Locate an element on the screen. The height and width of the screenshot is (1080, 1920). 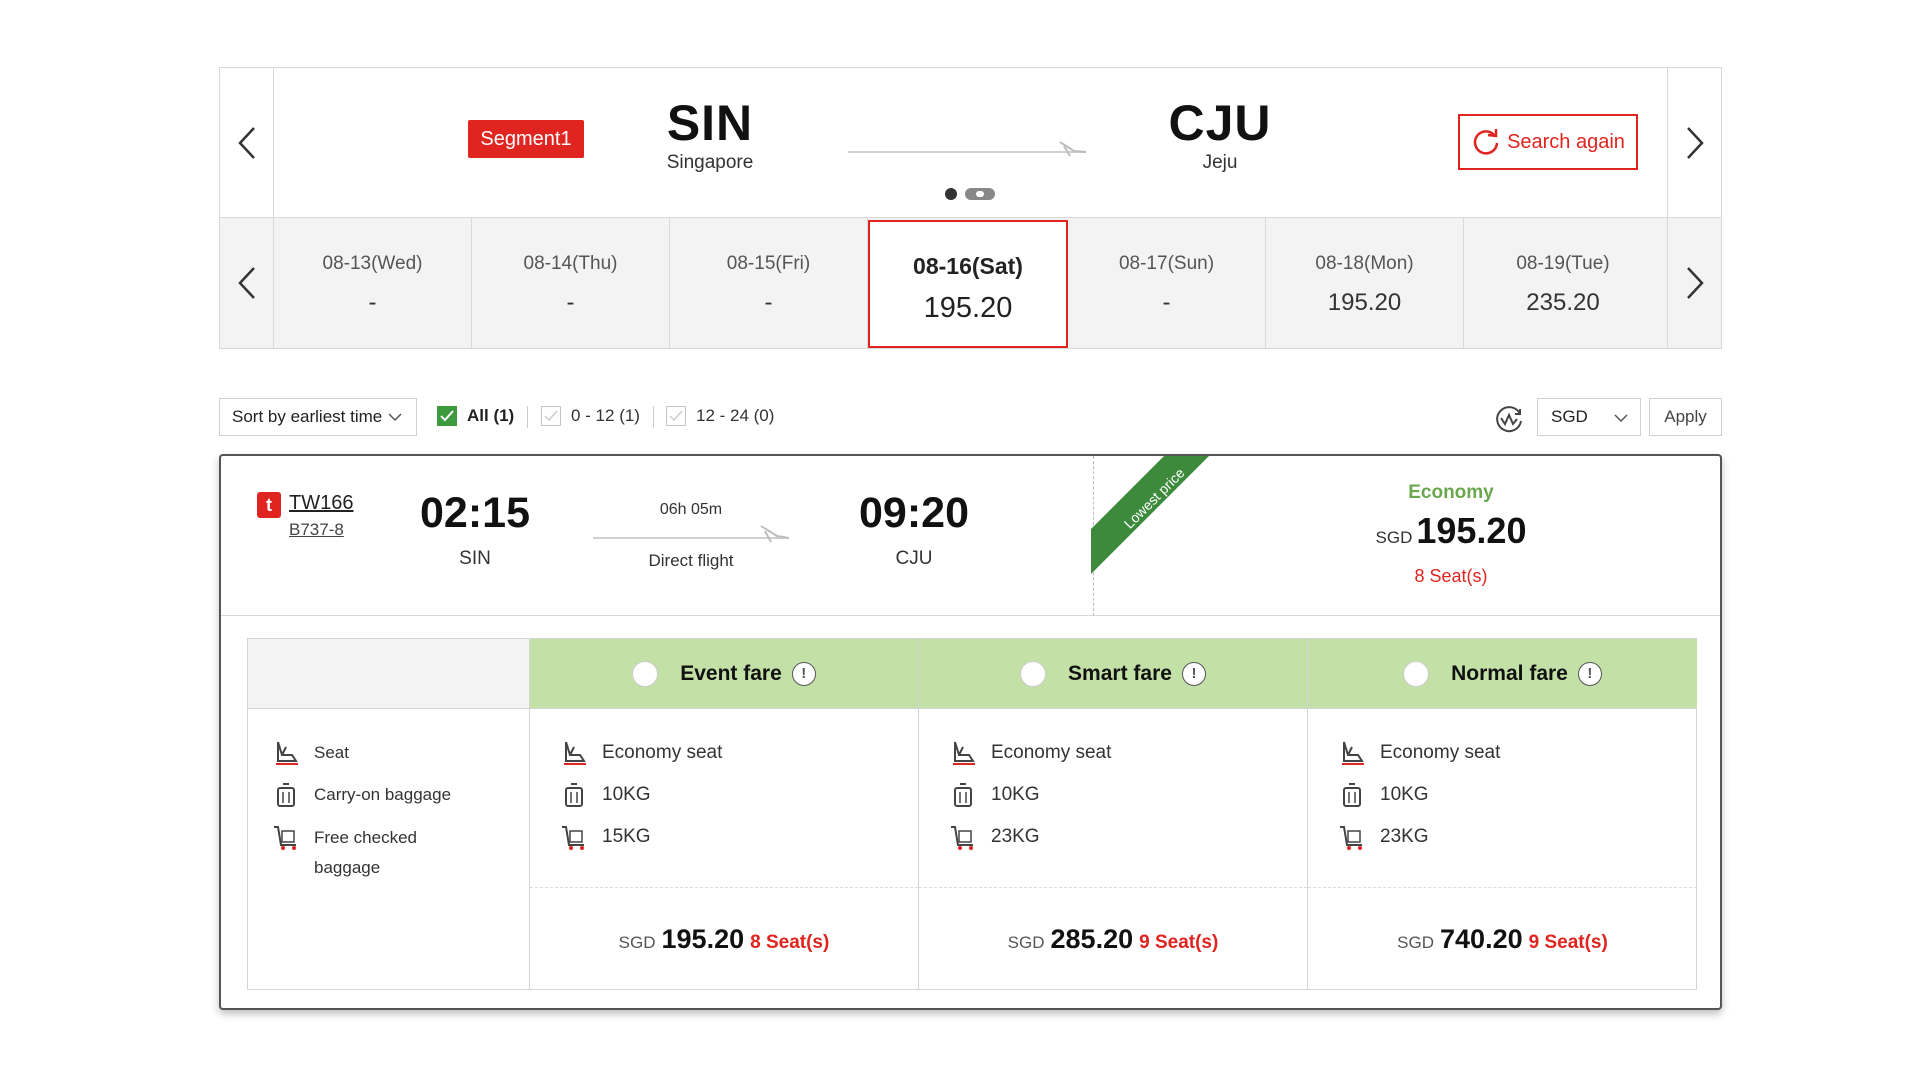
fare-price-amount: 740.20 is located at coordinates (1481, 939).